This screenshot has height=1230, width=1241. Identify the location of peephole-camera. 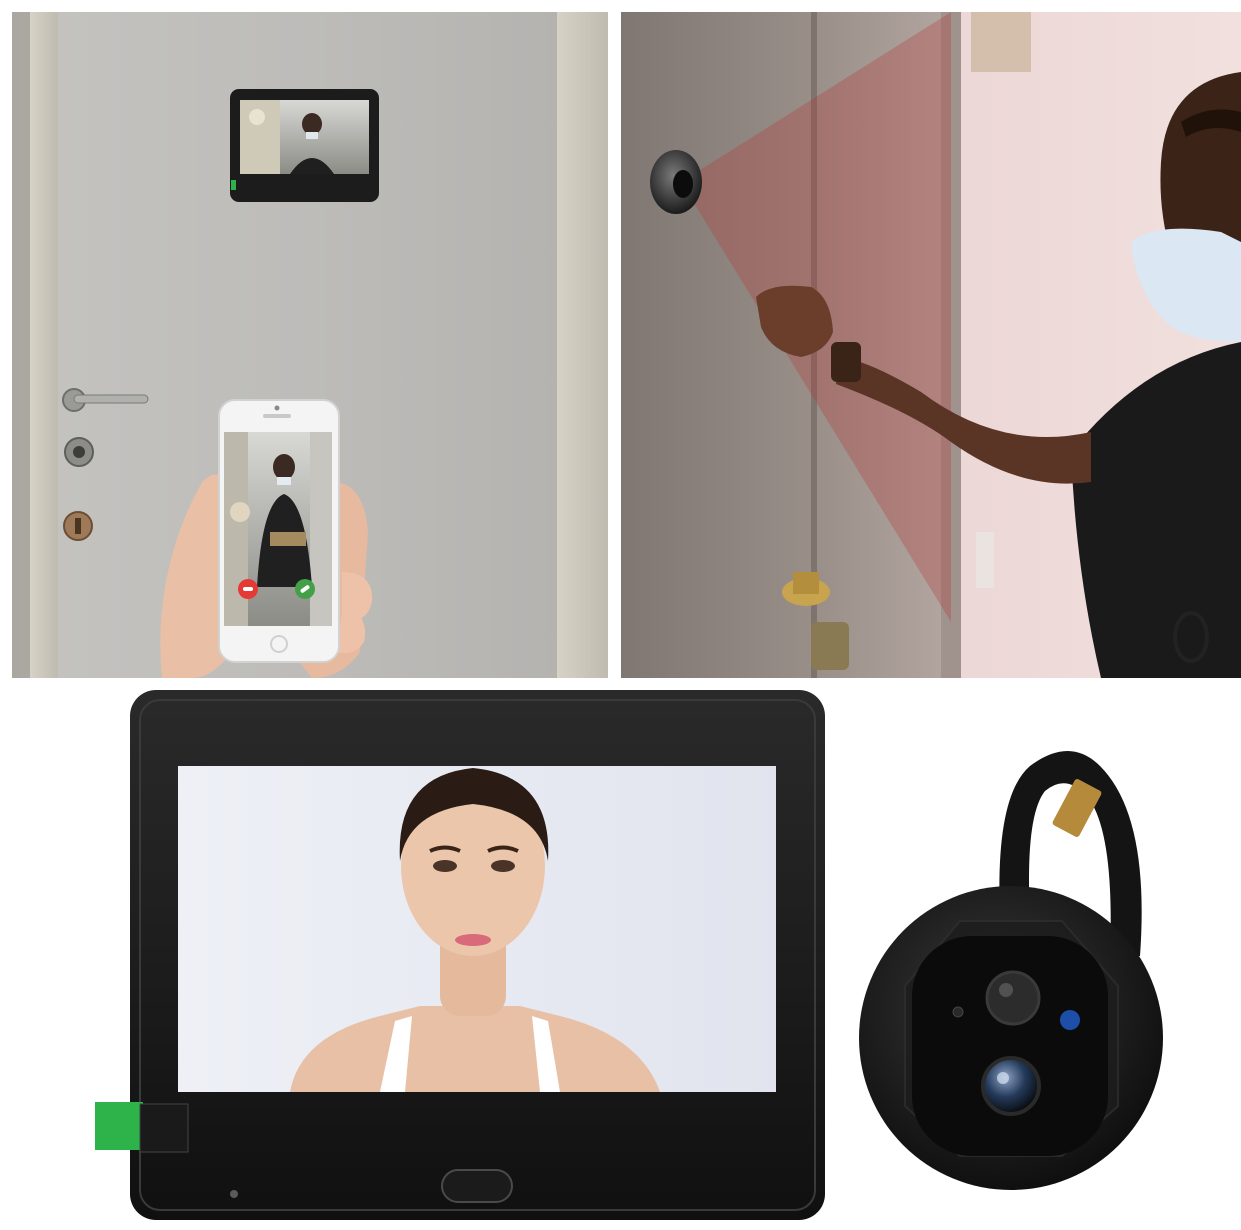
(676, 182).